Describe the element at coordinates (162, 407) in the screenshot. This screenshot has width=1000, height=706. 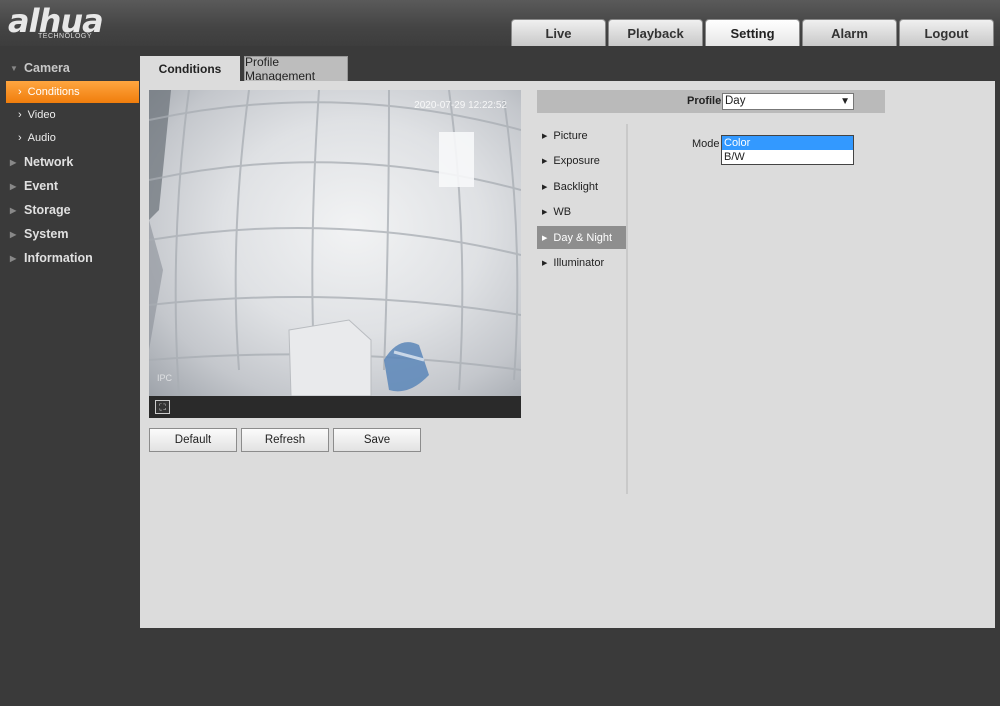
I see `fullscreen-icon: ⛶` at that location.